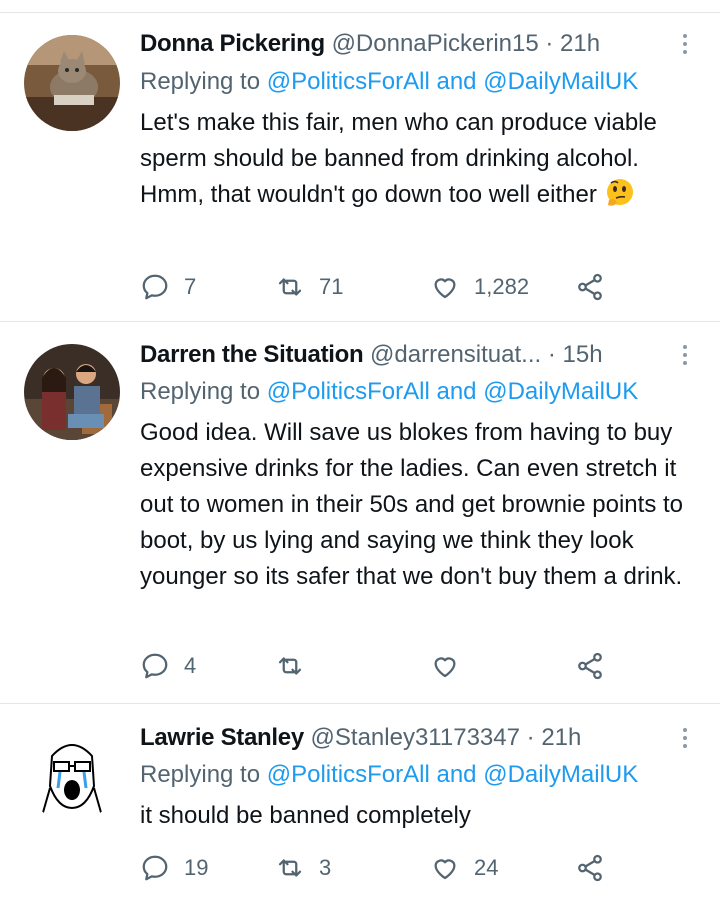  I want to click on retweet-count: 71, so click(331, 286).